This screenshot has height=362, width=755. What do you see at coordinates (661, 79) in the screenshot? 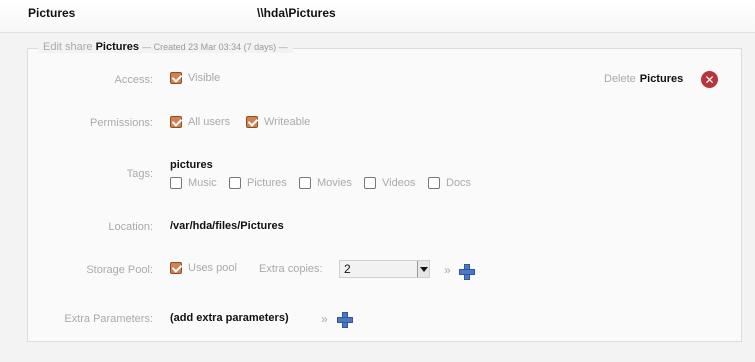
I see `delete-share-name: Pictures` at bounding box center [661, 79].